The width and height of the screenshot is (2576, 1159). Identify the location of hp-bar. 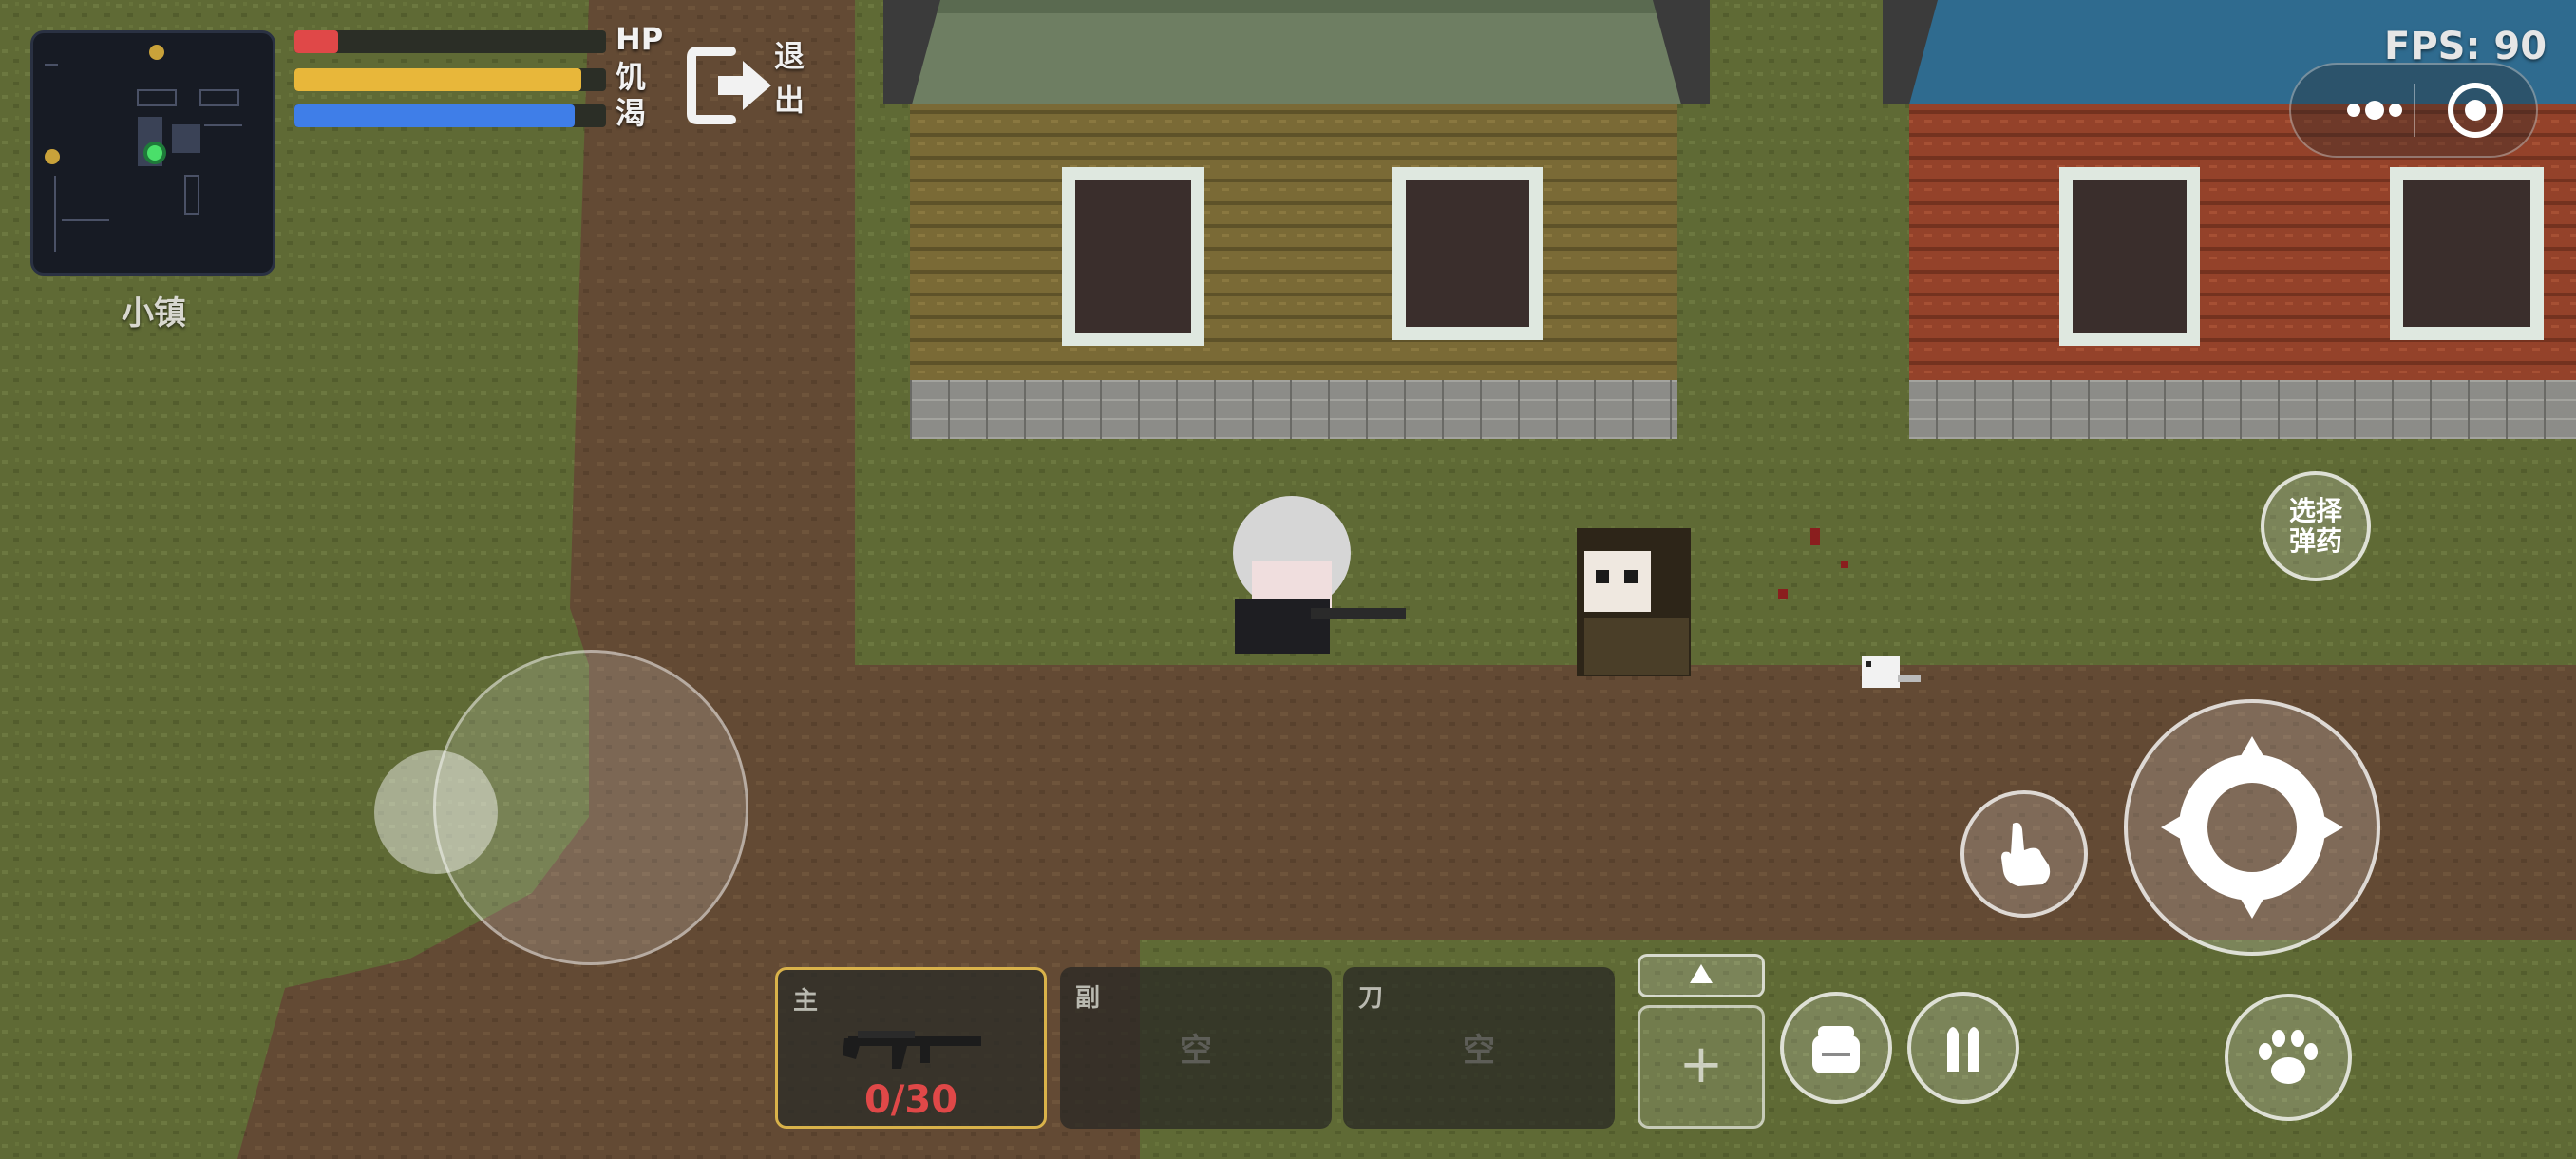
(450, 41).